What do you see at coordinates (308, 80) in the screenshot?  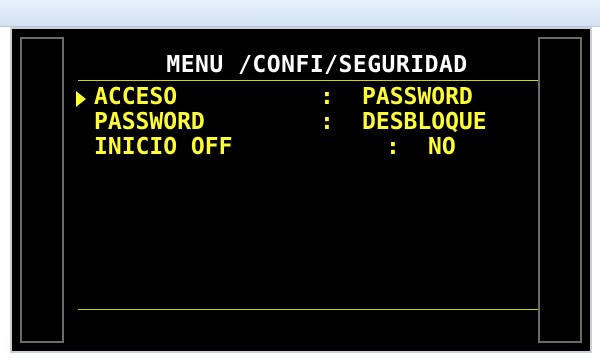 I see `title-divider` at bounding box center [308, 80].